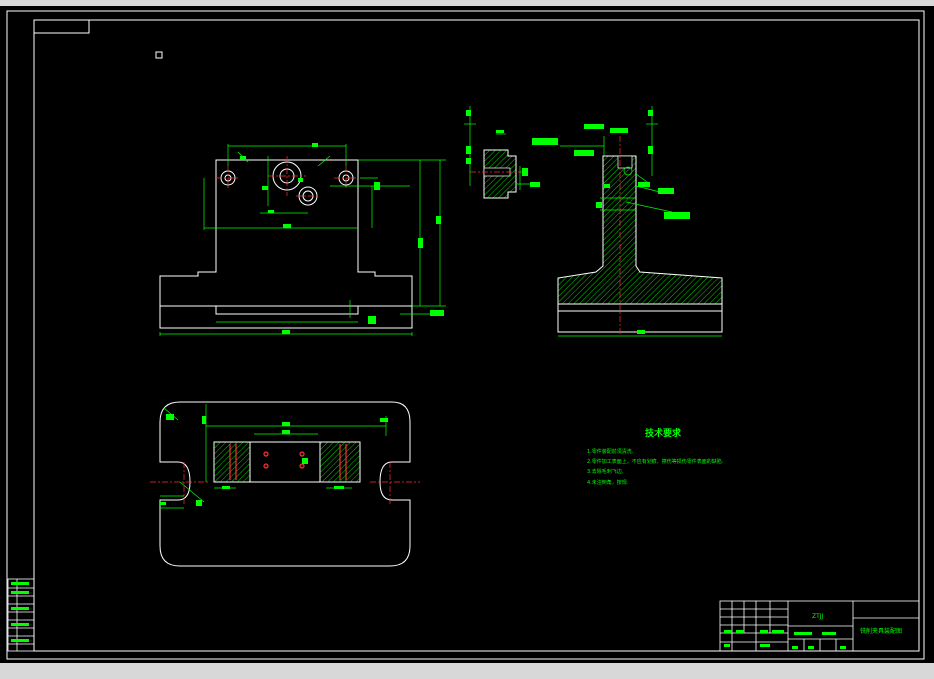 This screenshot has width=934, height=679. I want to click on tech-title: 技术要求, so click(663, 433).